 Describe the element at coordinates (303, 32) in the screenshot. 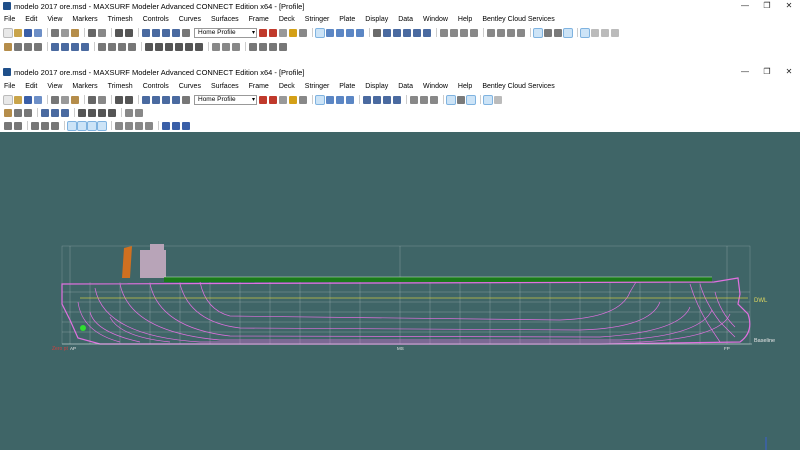

I see `render-icon` at that location.